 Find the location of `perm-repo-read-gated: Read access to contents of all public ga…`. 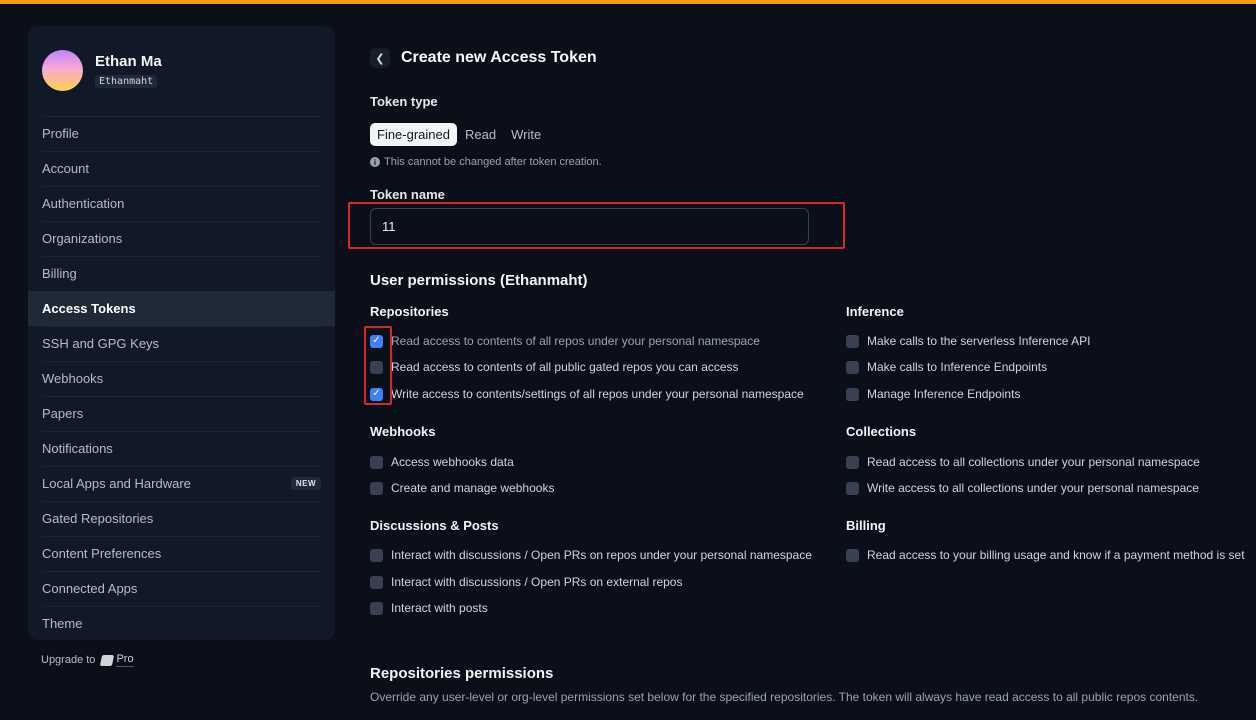

perm-repo-read-gated: Read access to contents of all public ga… is located at coordinates (554, 367).